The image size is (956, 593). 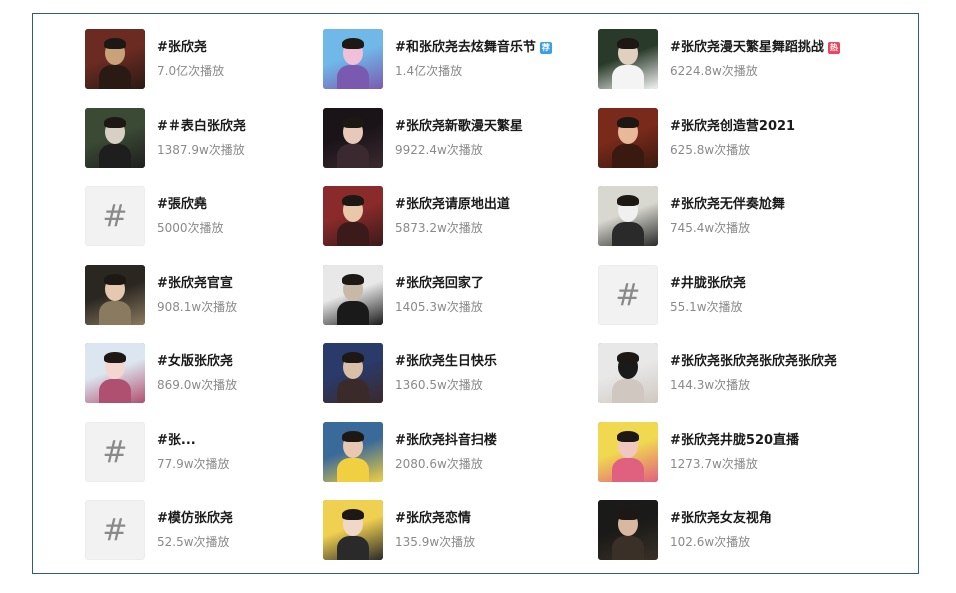 I want to click on play-count: 1.4亿次播放, so click(x=429, y=71).